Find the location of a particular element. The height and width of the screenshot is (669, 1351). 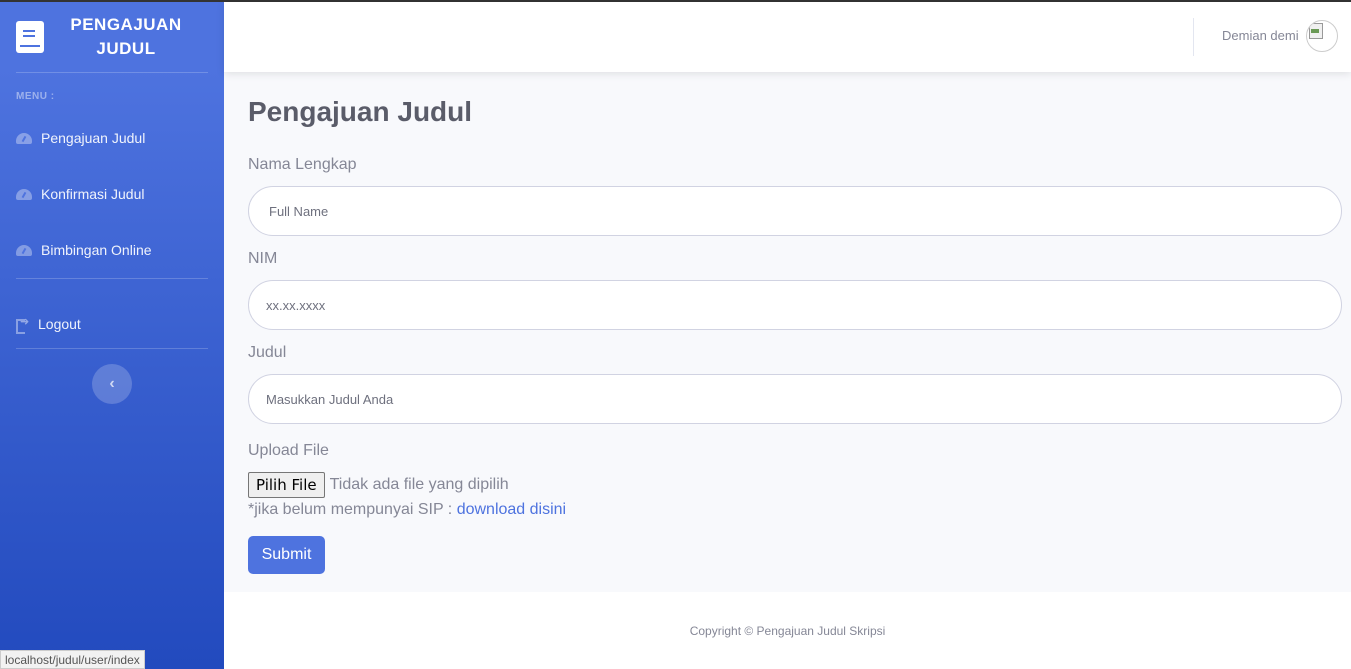

sidebar-brand: PENGAJUAN JUDUL is located at coordinates (112, 37).